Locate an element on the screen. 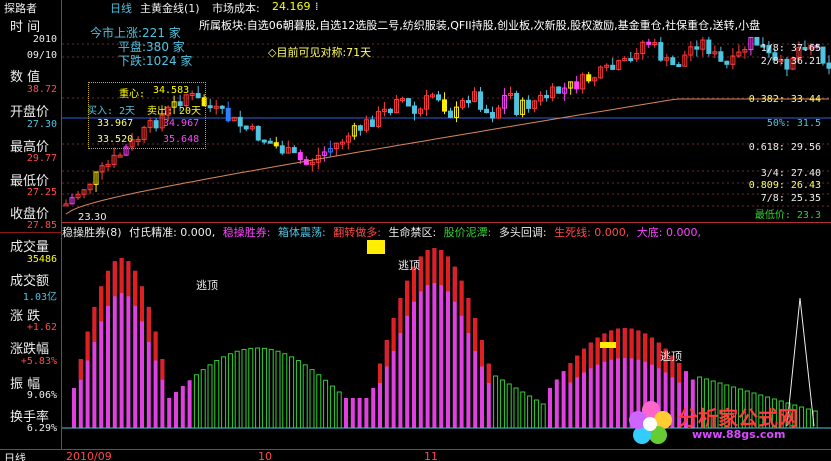  gravity-label: 重心: is located at coordinates (132, 94).